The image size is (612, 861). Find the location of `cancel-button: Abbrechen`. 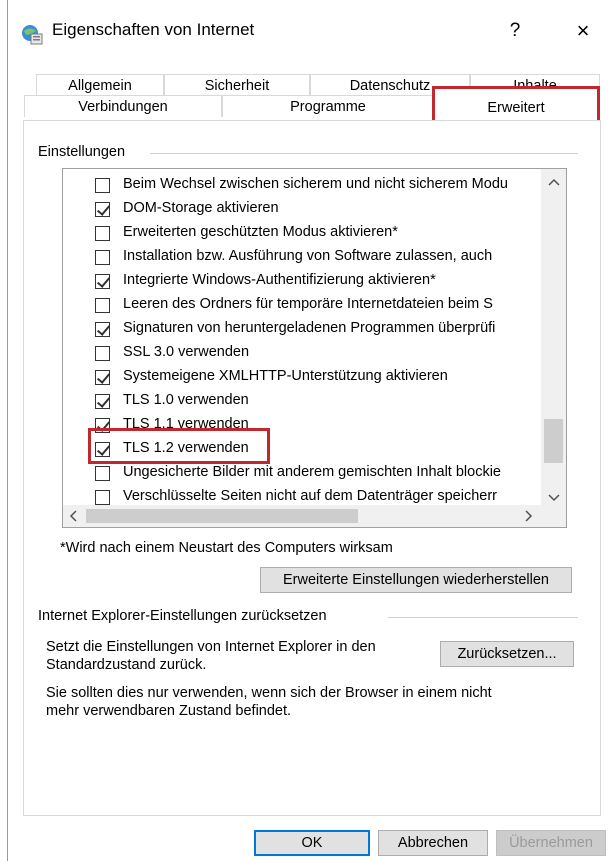

cancel-button: Abbrechen is located at coordinates (433, 843).